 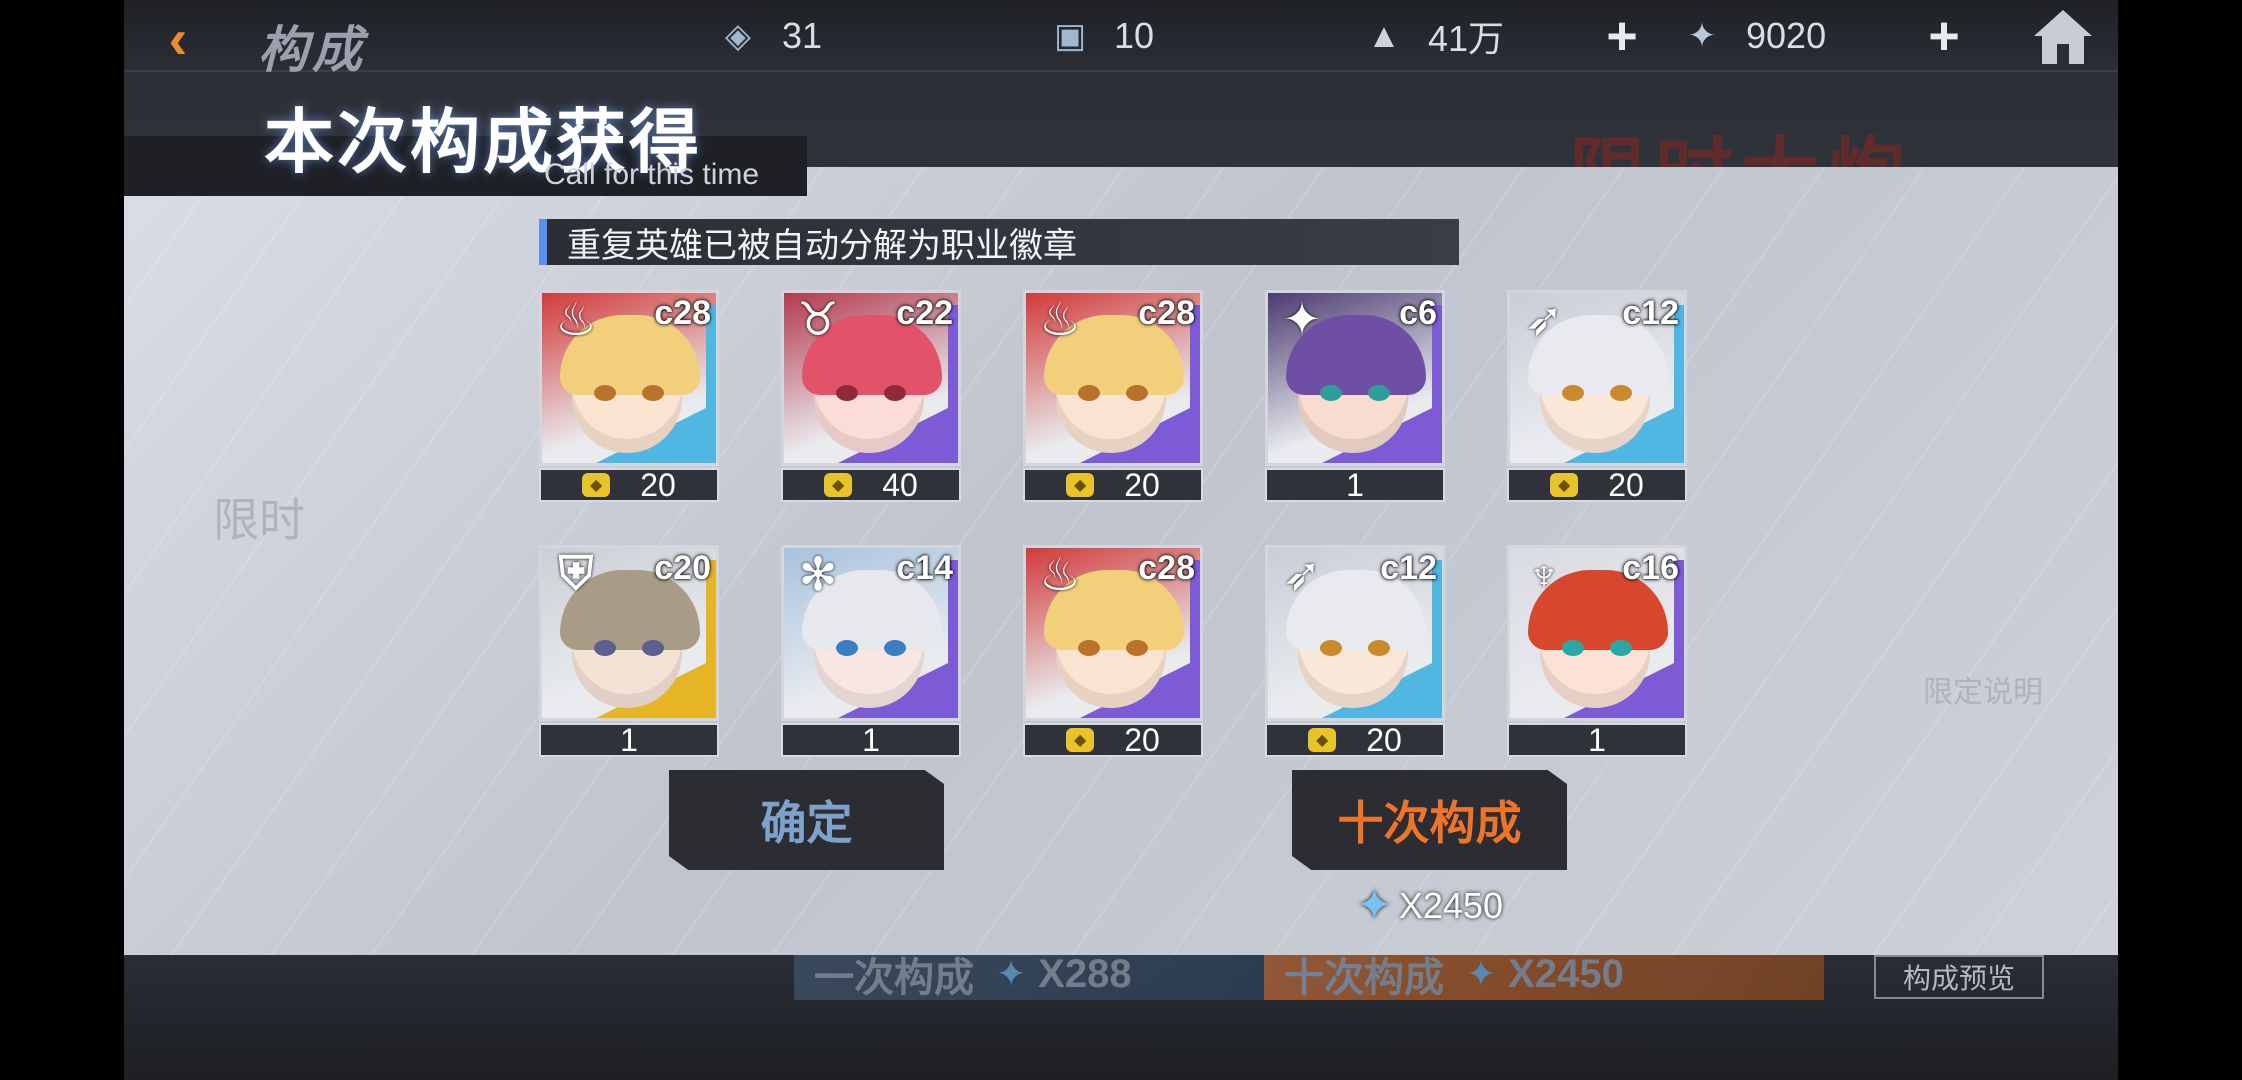 I want to click on duplicate-notice: 重复英雄已被自动分解为职业徽章, so click(x=999, y=242).